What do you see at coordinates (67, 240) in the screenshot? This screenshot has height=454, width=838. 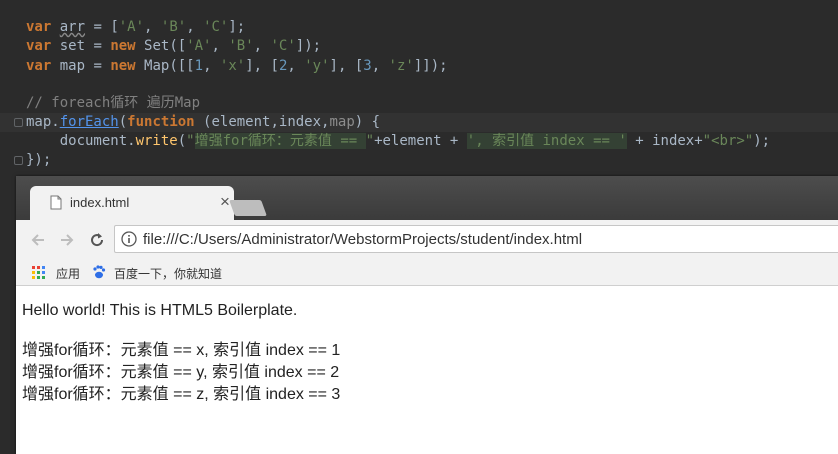 I see `forward-arrow-icon` at bounding box center [67, 240].